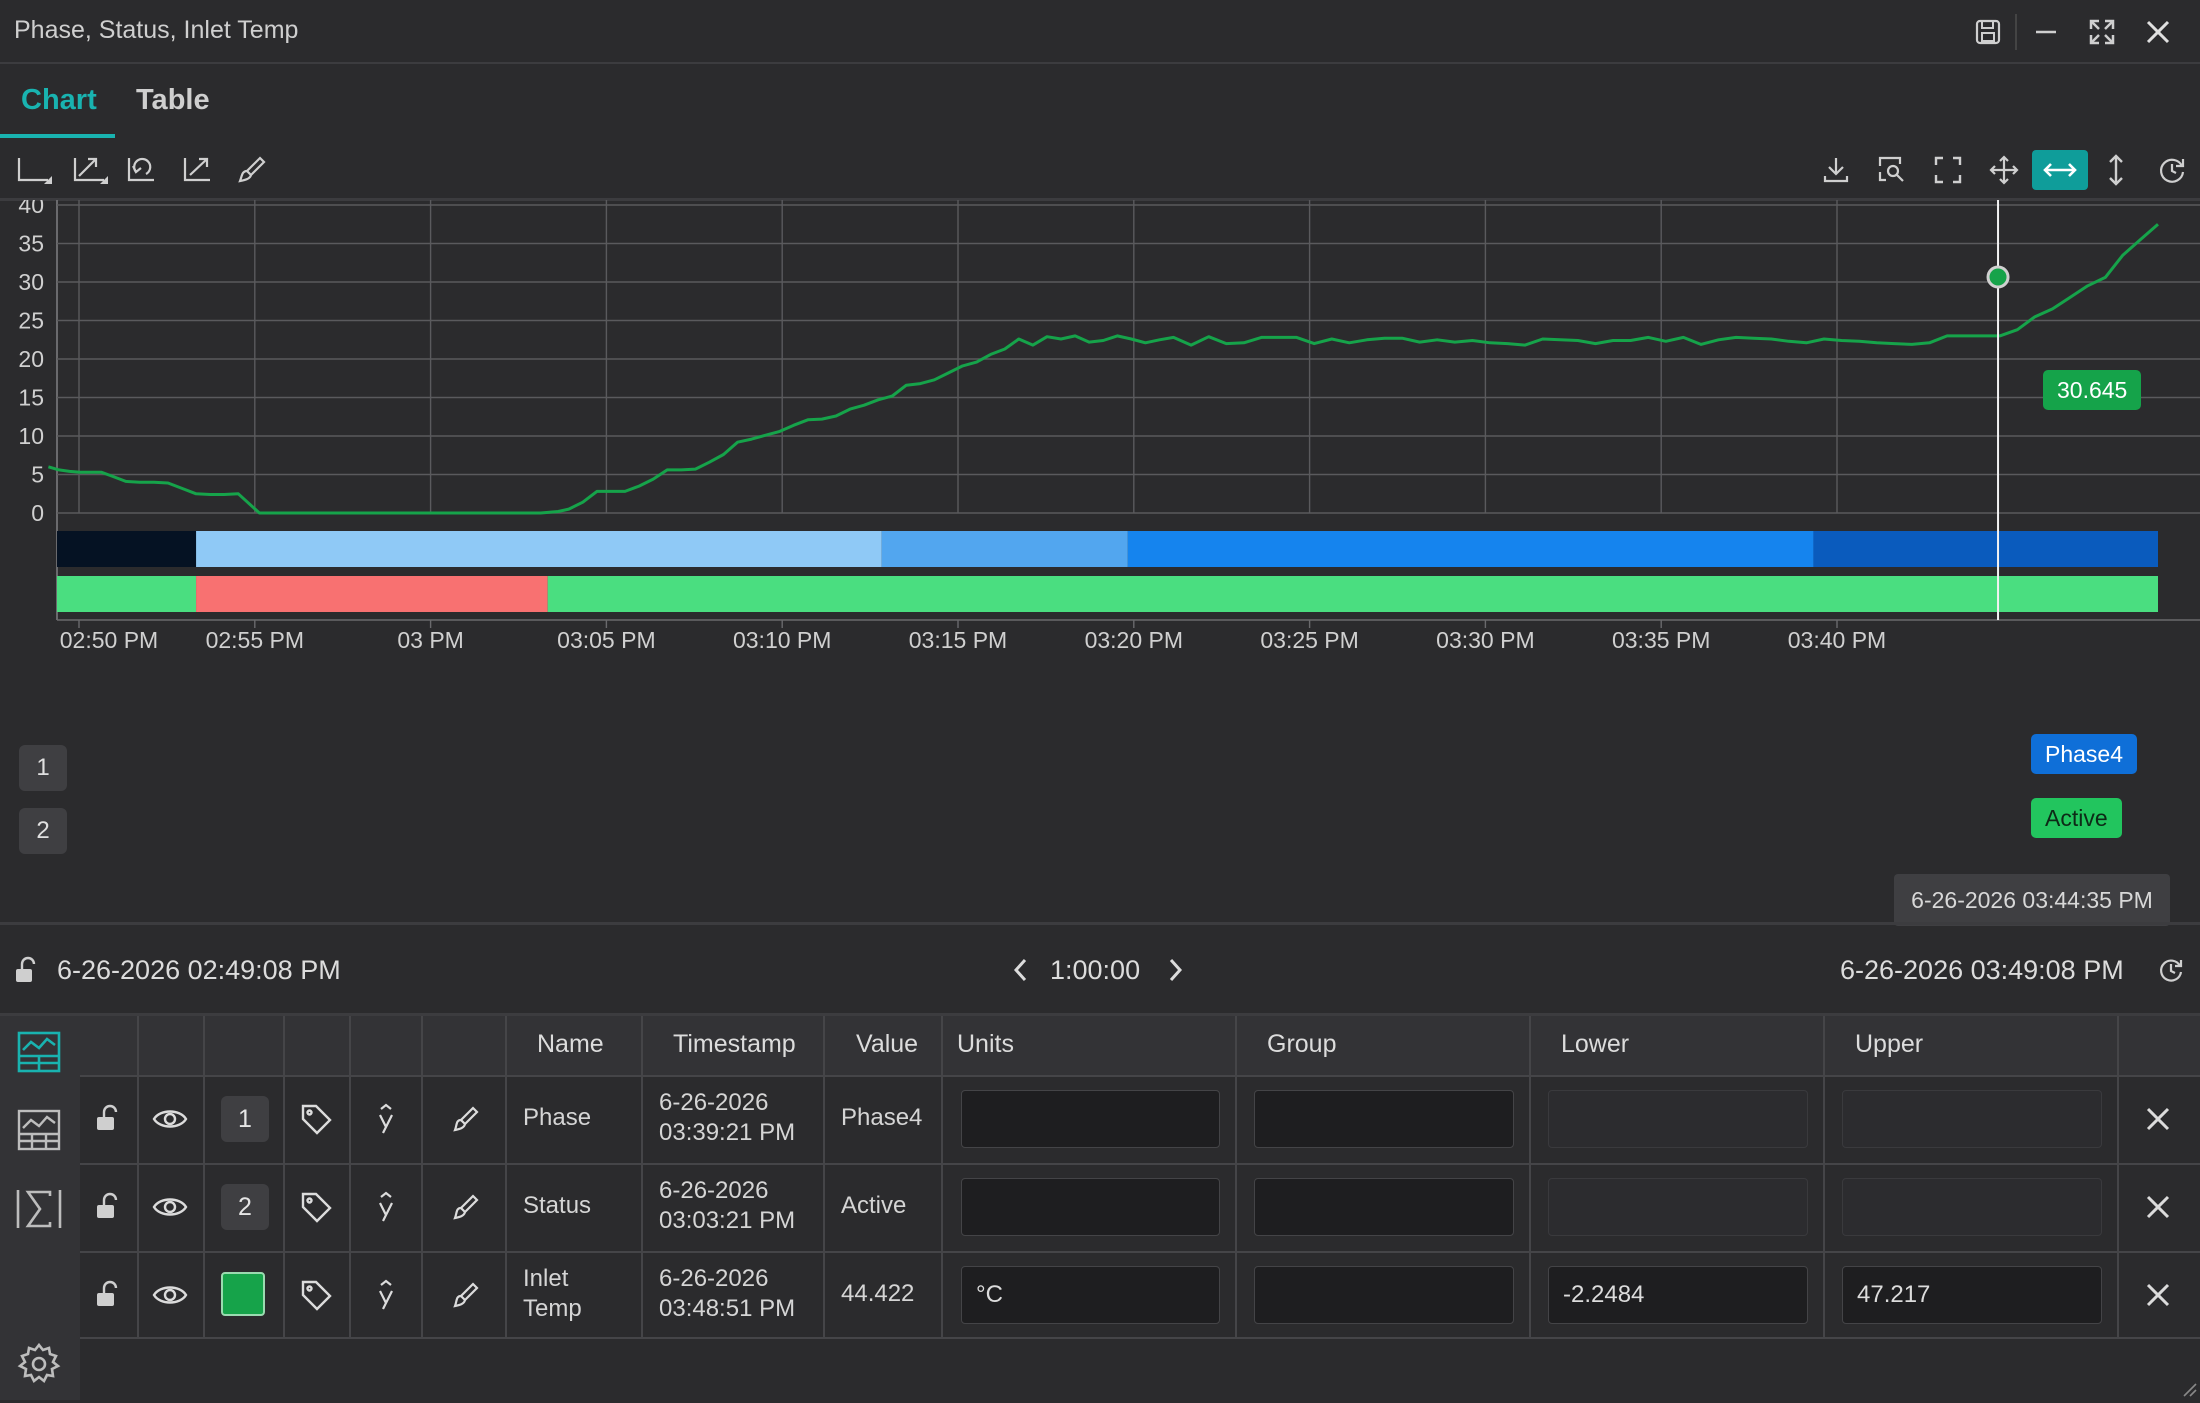 The width and height of the screenshot is (2200, 1403). What do you see at coordinates (142, 170) in the screenshot?
I see `reset-axes-icon` at bounding box center [142, 170].